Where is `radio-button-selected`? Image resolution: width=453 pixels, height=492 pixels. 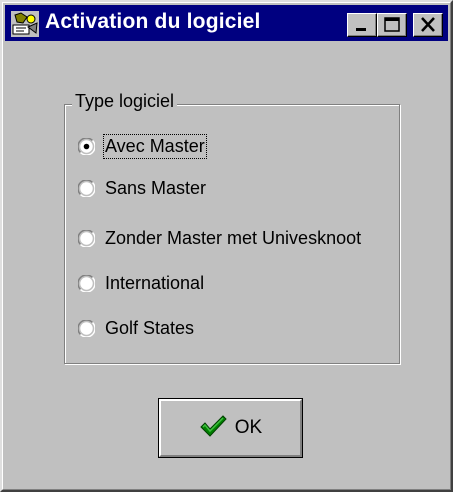 radio-button-selected is located at coordinates (86, 146).